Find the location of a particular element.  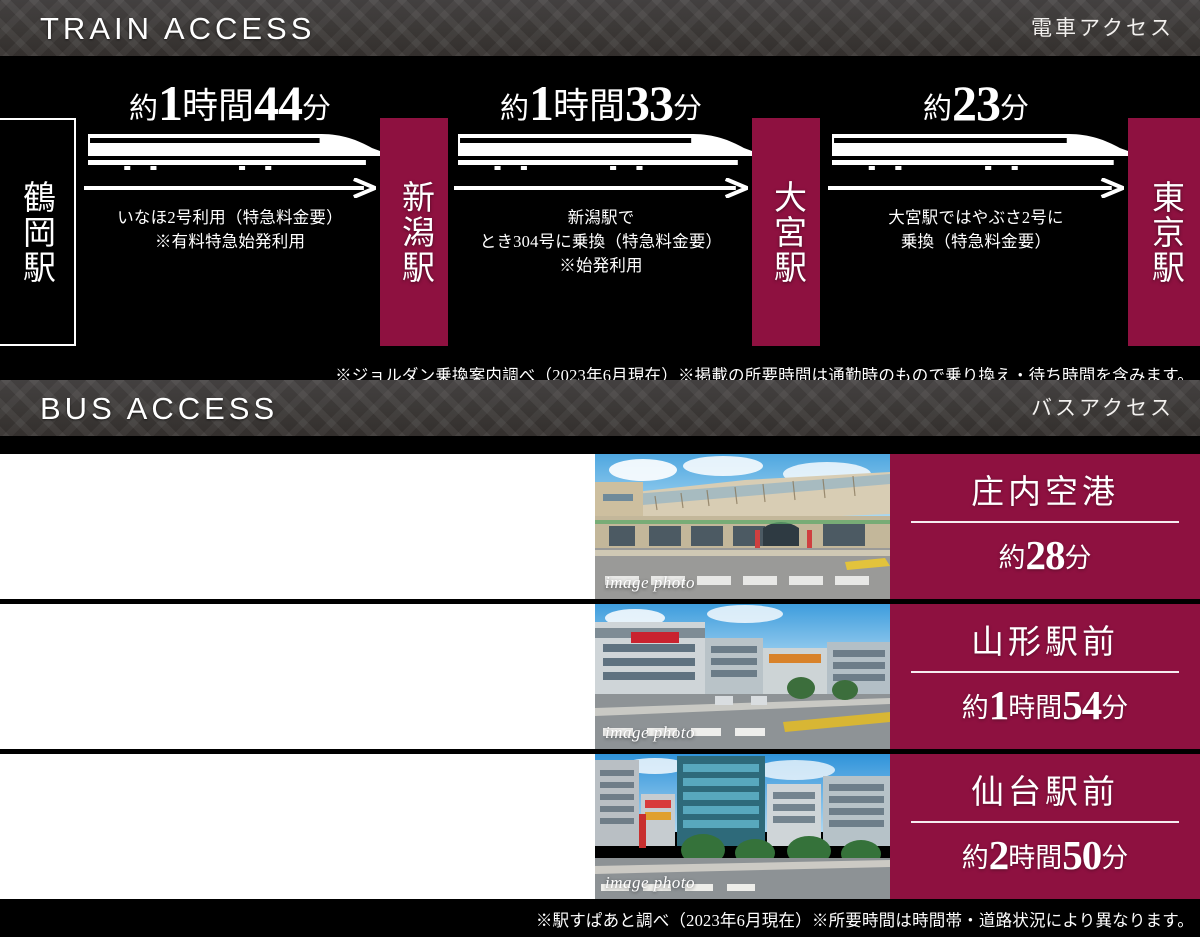

bus-access-title-ja: バスアクセス is located at coordinates (1102, 407).